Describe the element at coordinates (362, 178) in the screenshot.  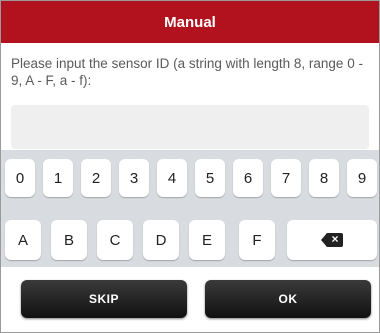
I see `key-9: 9` at that location.